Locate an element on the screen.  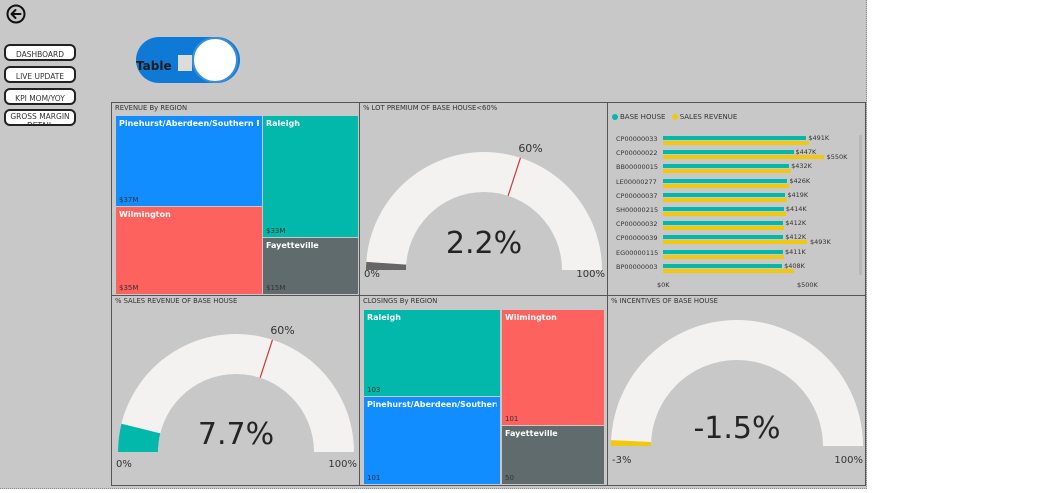
category-label: CP00000022 is located at coordinates (637, 153).